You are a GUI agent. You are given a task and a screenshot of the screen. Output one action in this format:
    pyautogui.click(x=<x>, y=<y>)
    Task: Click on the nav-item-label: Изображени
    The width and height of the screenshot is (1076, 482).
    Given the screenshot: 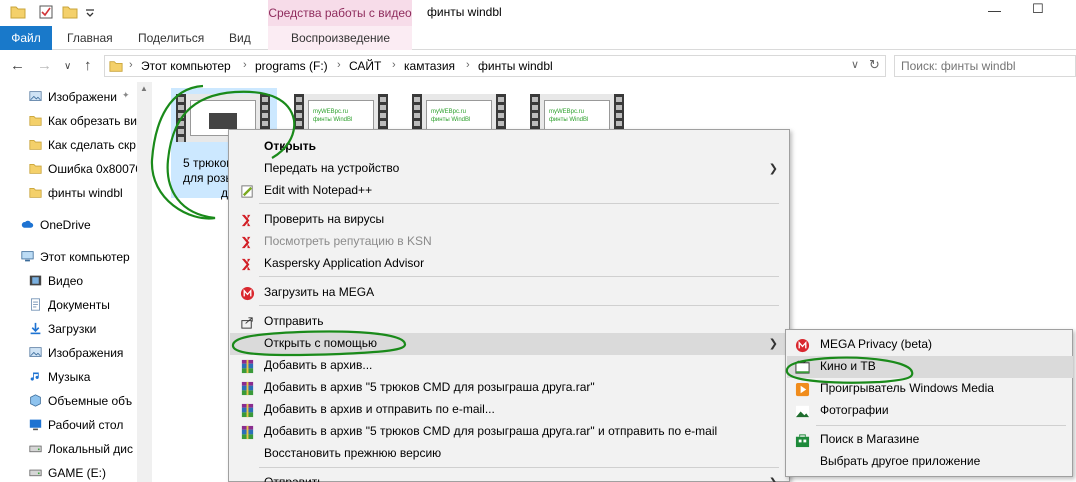 What is the action you would take?
    pyautogui.click(x=82, y=97)
    